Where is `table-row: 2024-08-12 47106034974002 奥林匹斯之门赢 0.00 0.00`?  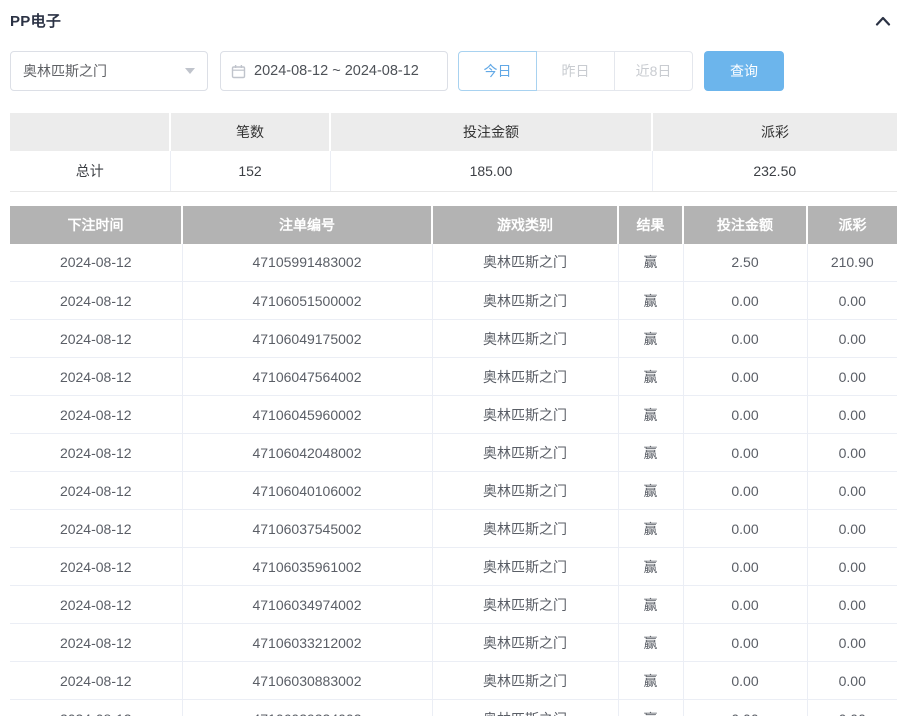 table-row: 2024-08-12 47106034974002 奥林匹斯之门赢 0.00 0.00 is located at coordinates (453, 604).